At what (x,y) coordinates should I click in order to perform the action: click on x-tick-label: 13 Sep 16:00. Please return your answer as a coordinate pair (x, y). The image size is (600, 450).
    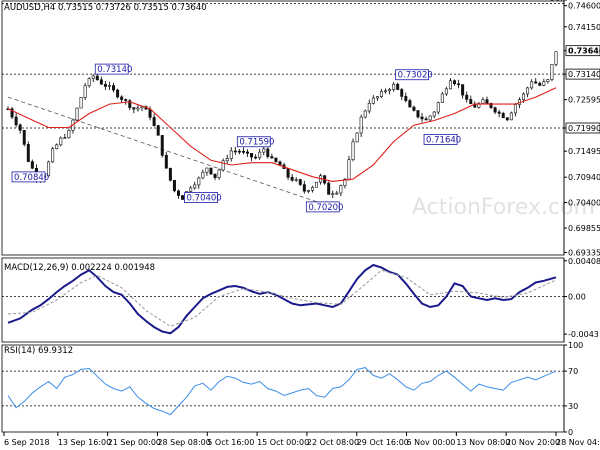
    Looking at the image, I should click on (84, 442).